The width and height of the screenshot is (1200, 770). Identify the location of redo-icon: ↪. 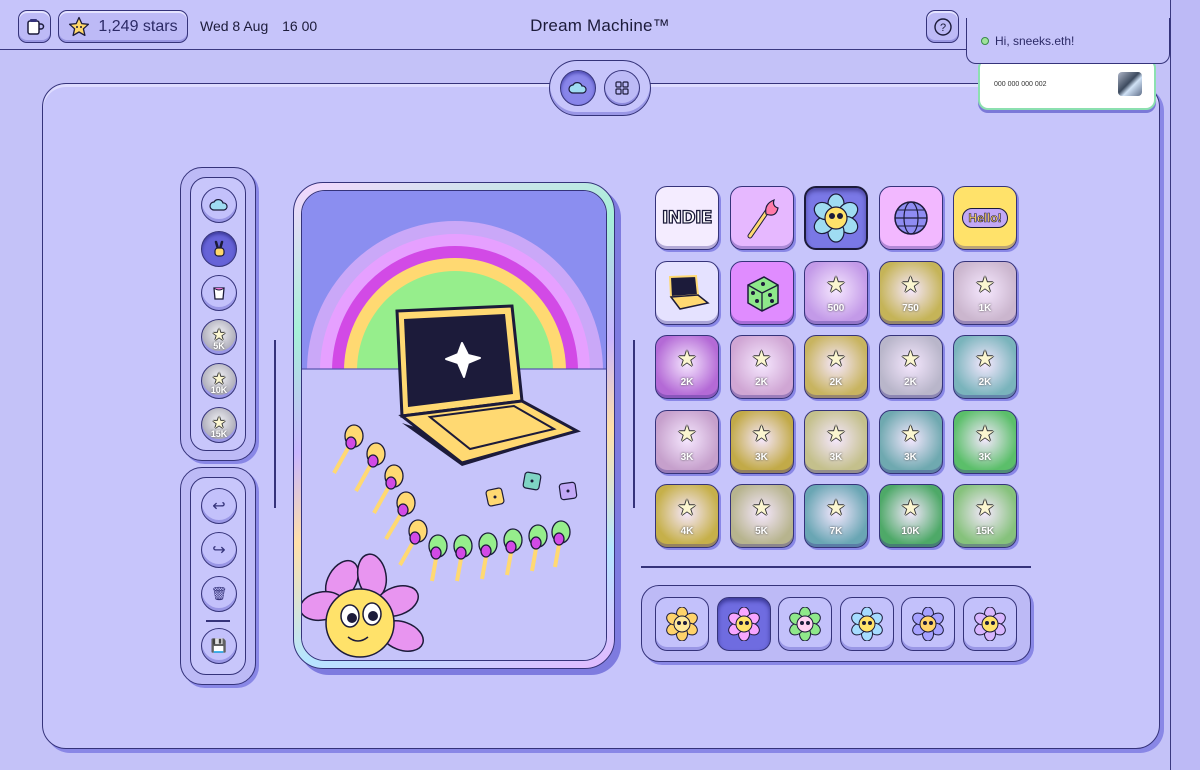
(219, 550).